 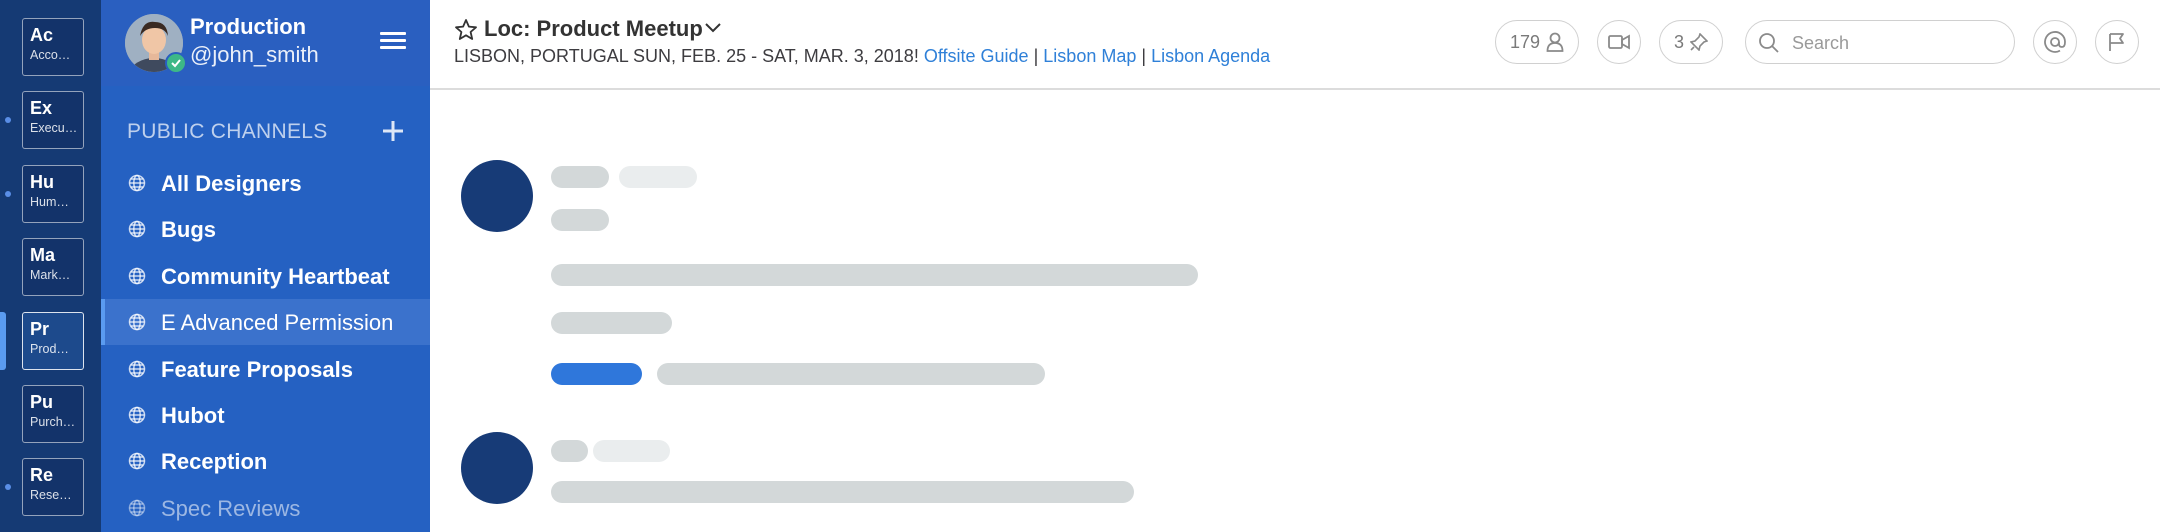 What do you see at coordinates (1678, 41) in the screenshot?
I see `pinned-count: 3` at bounding box center [1678, 41].